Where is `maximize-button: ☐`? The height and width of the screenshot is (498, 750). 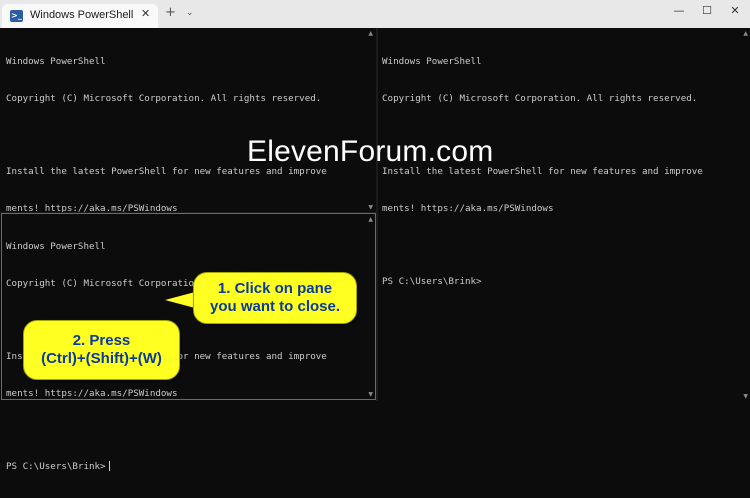
maximize-button: ☐ is located at coordinates (707, 10).